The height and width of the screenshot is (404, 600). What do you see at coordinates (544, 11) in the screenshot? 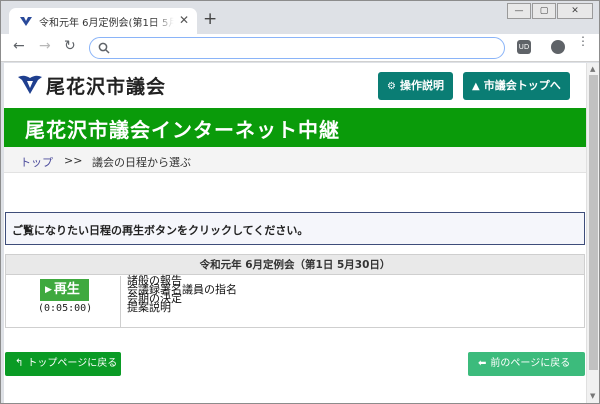
I see `maximize-button: ▢` at bounding box center [544, 11].